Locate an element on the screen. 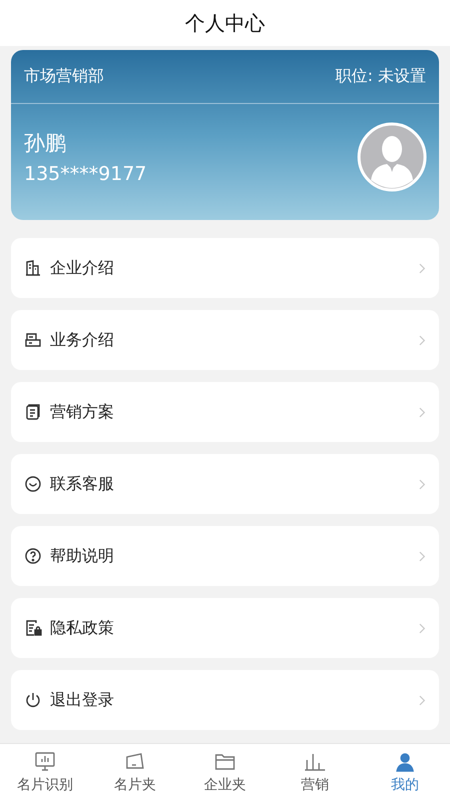 This screenshot has width=450, height=800. user-name: 孙鹏 is located at coordinates (45, 143).